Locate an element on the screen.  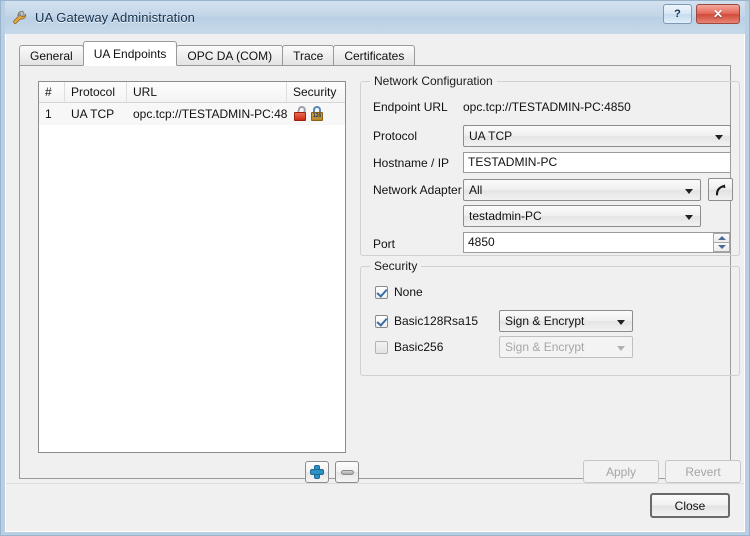
curved-arrow-icon is located at coordinates (720, 190).